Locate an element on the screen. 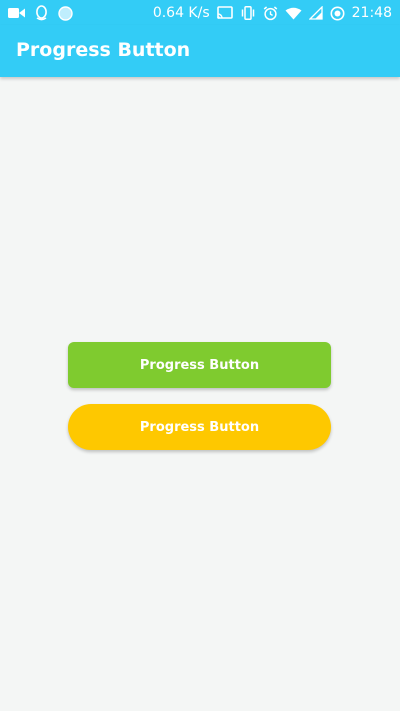 This screenshot has width=400, height=711. alarm-icon is located at coordinates (270, 13).